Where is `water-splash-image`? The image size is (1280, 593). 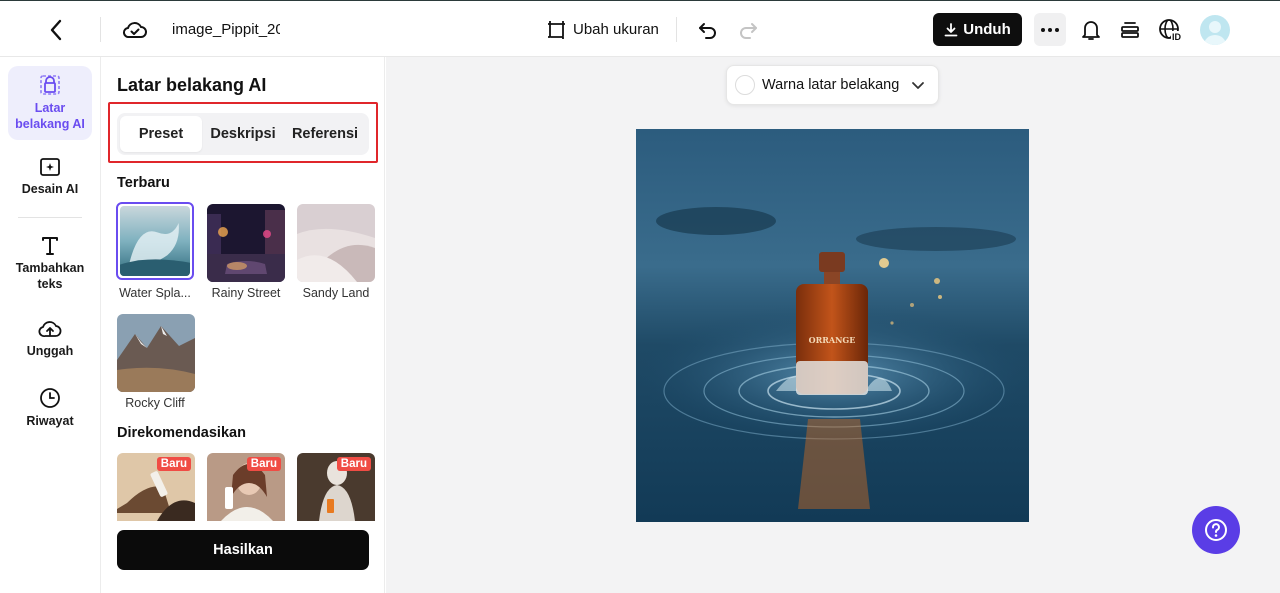
water-splash-image is located at coordinates (155, 241).